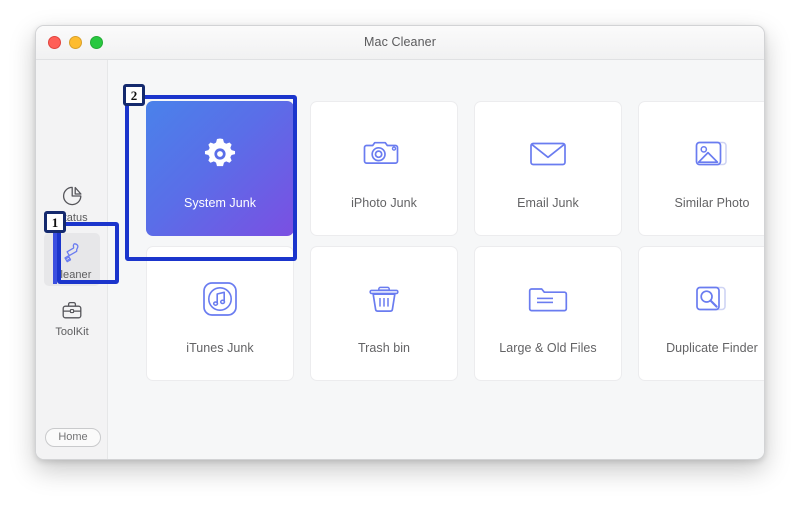 This screenshot has height=512, width=800. Describe the element at coordinates (72, 196) in the screenshot. I see `pie-chart-icon` at that location.